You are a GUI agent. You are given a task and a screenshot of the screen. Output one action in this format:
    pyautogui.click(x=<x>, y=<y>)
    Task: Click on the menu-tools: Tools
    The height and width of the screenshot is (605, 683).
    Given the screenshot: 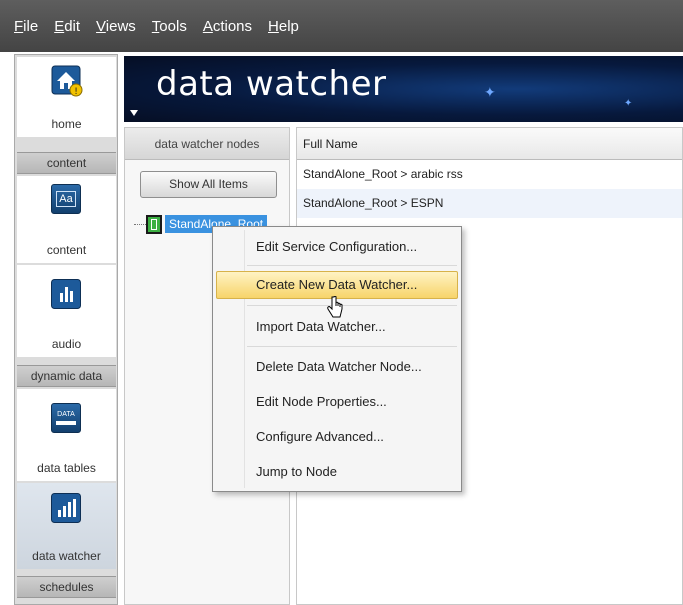 What is the action you would take?
    pyautogui.click(x=169, y=26)
    